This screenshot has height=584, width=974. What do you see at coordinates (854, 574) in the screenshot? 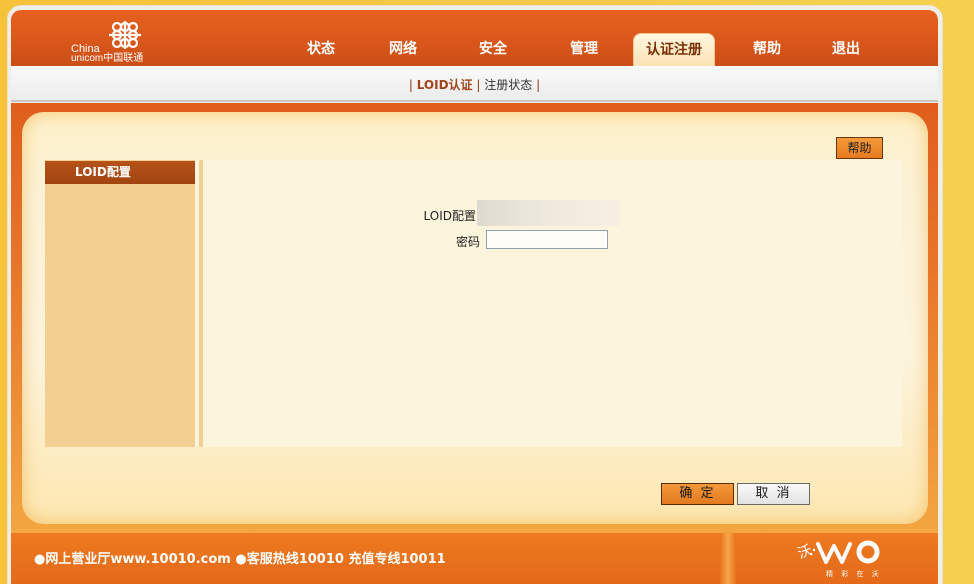
I see `wo-slogan: 精 彩 在 沃` at bounding box center [854, 574].